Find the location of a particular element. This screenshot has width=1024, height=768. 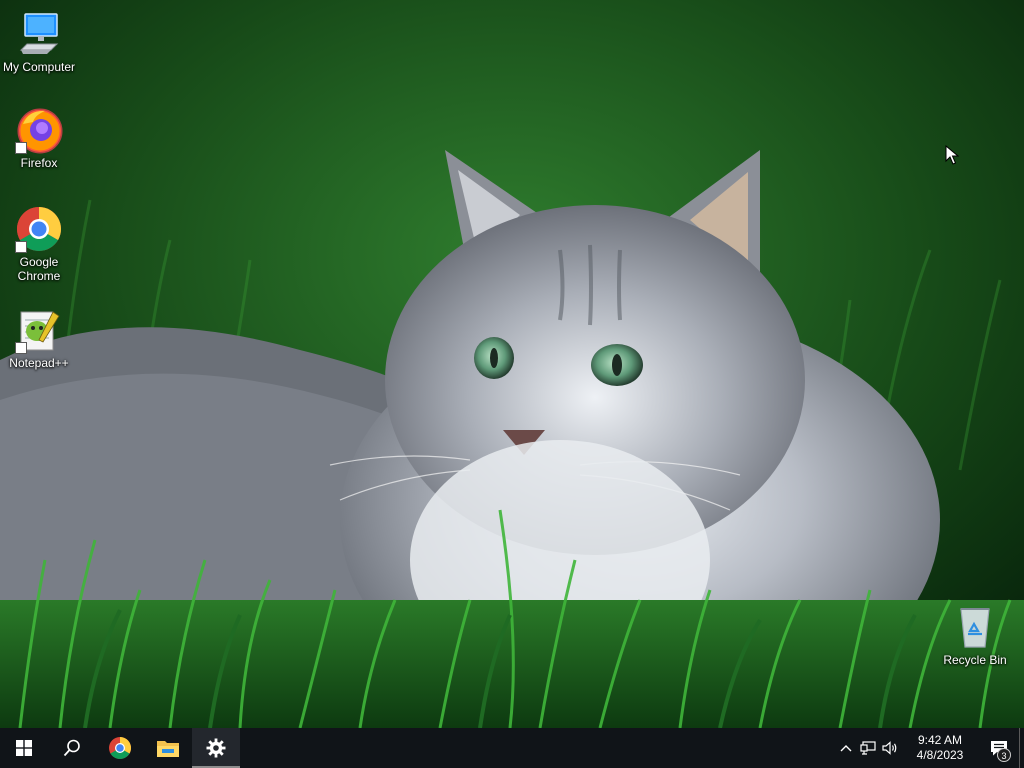

search-icon is located at coordinates (71, 748).